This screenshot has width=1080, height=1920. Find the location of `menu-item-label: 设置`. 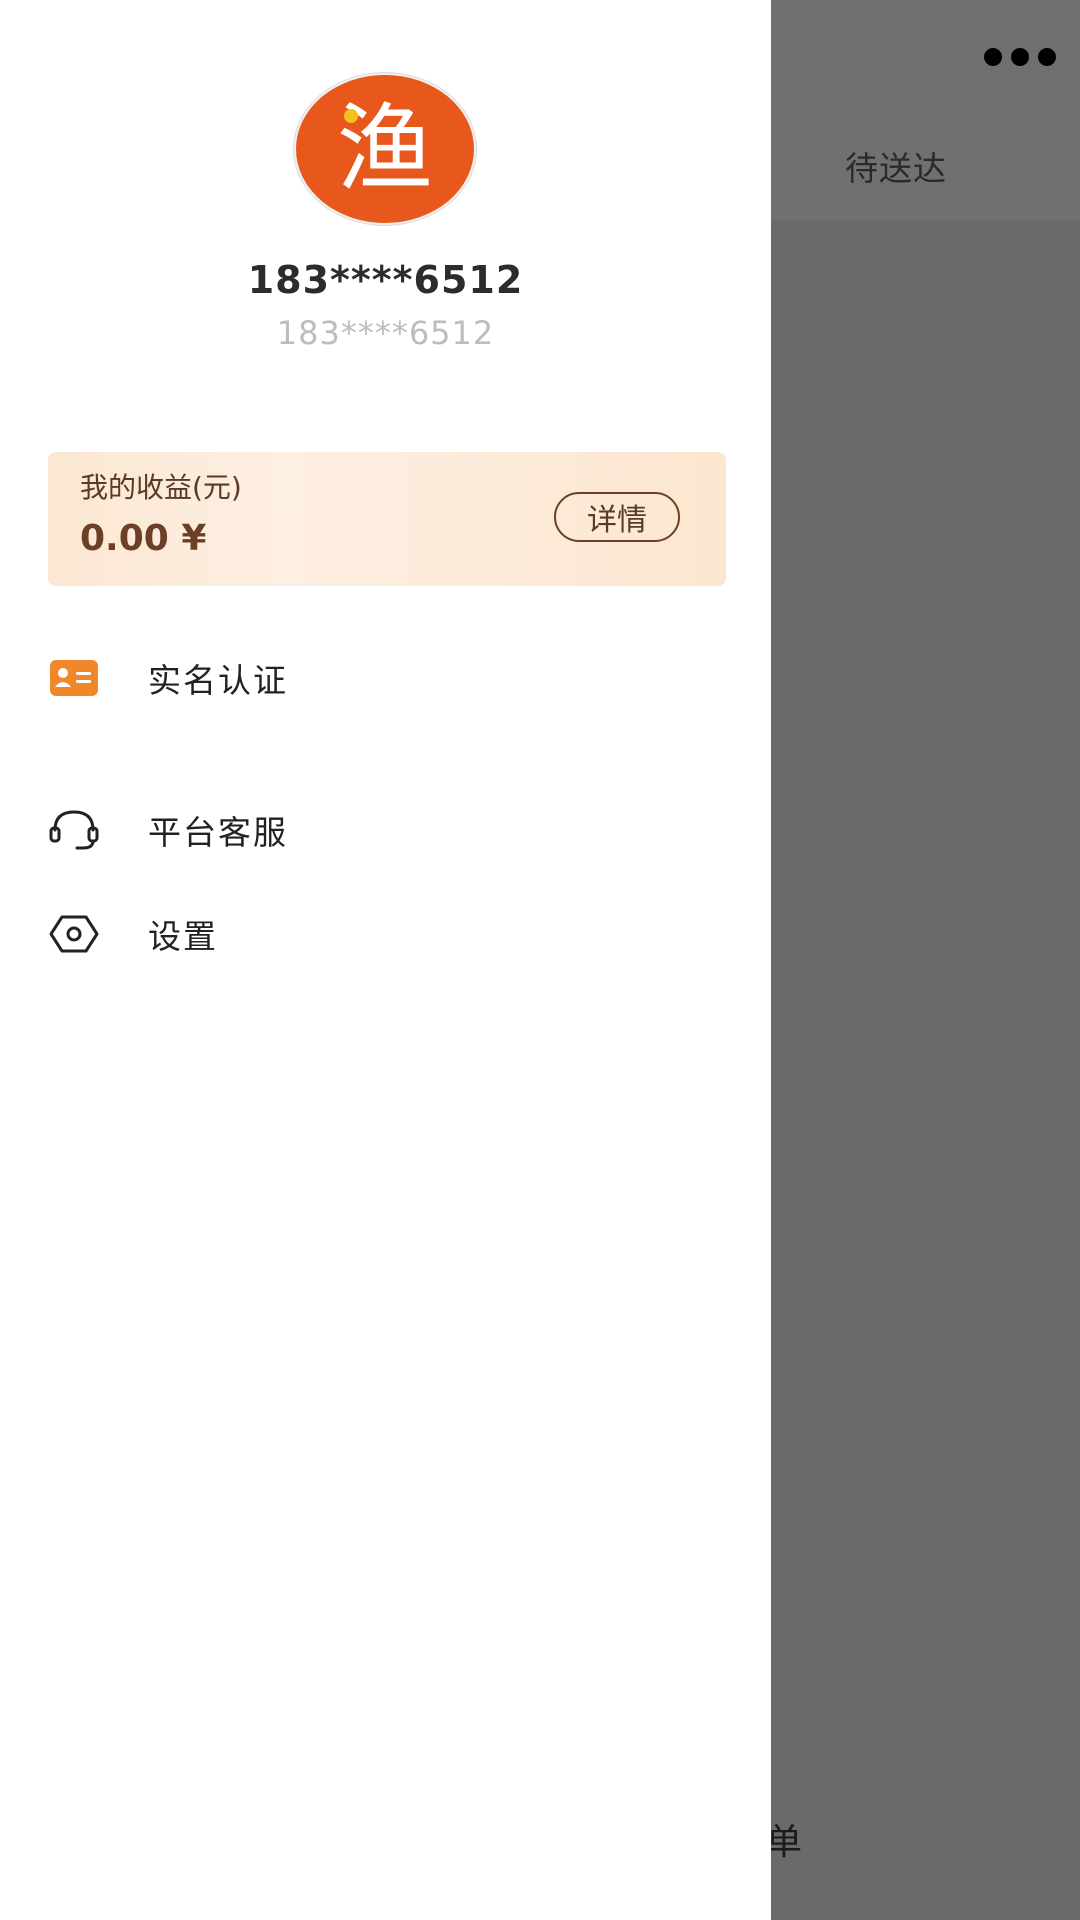

menu-item-label: 设置 is located at coordinates (183, 936).